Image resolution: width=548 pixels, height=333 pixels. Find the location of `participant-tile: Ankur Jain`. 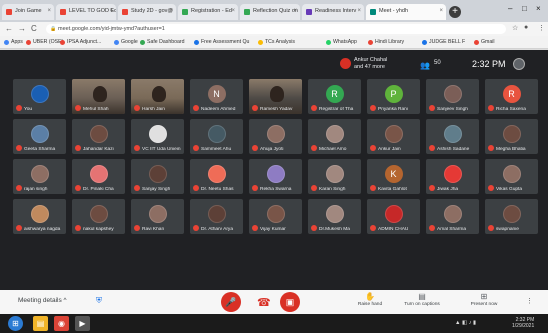

participant-tile: Ankur Jain is located at coordinates (393, 136).